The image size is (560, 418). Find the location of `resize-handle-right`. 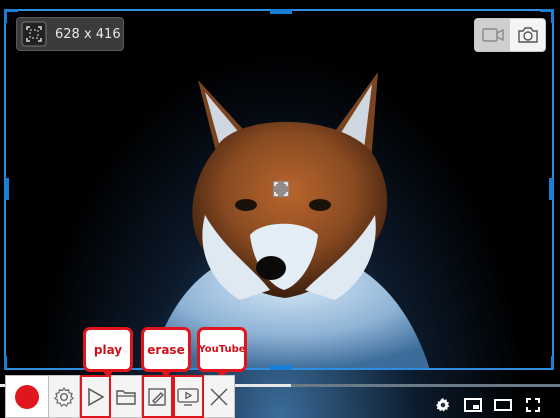

resize-handle-right is located at coordinates (551, 189).